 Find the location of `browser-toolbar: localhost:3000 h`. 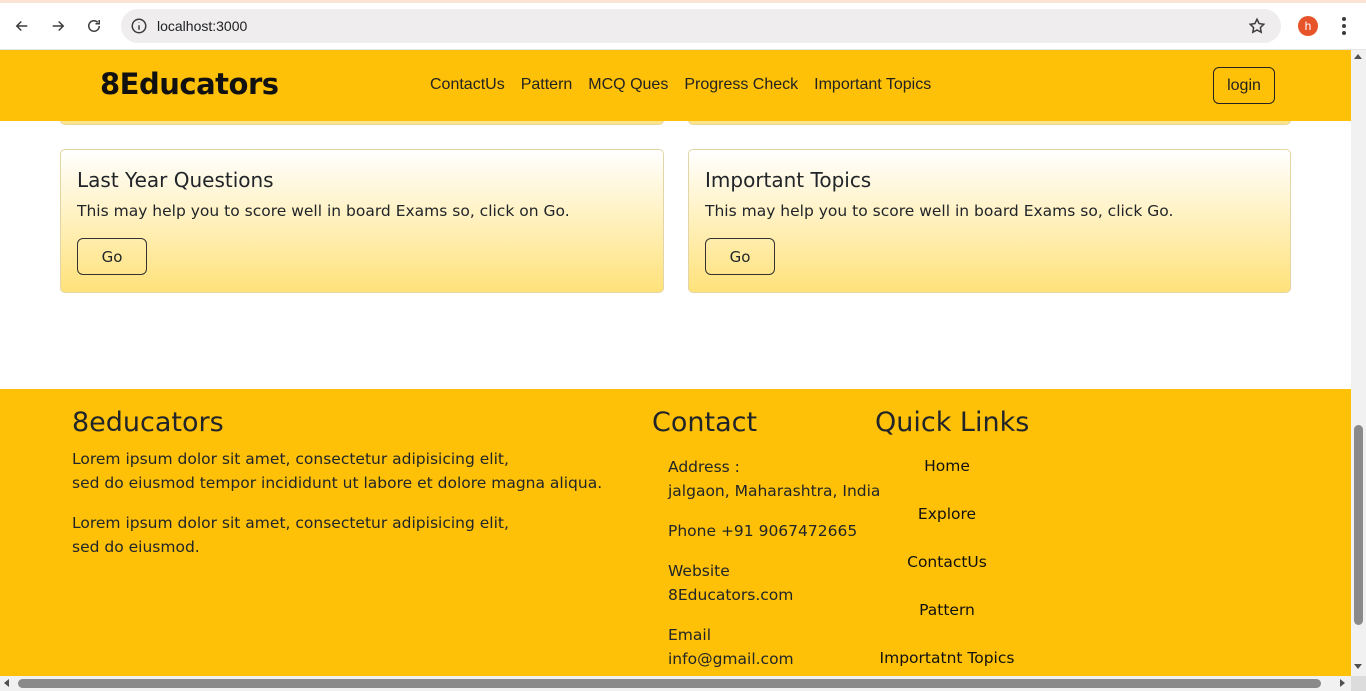

browser-toolbar: localhost:3000 h is located at coordinates (683, 26).